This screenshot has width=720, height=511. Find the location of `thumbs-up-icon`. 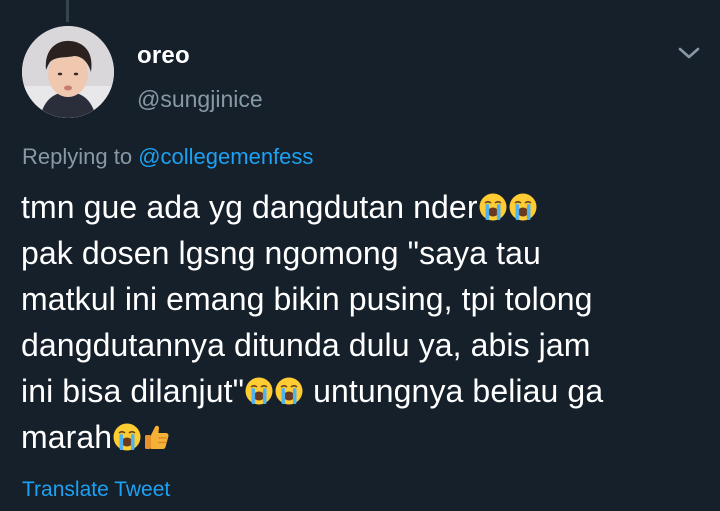

thumbs-up-icon is located at coordinates (157, 437).